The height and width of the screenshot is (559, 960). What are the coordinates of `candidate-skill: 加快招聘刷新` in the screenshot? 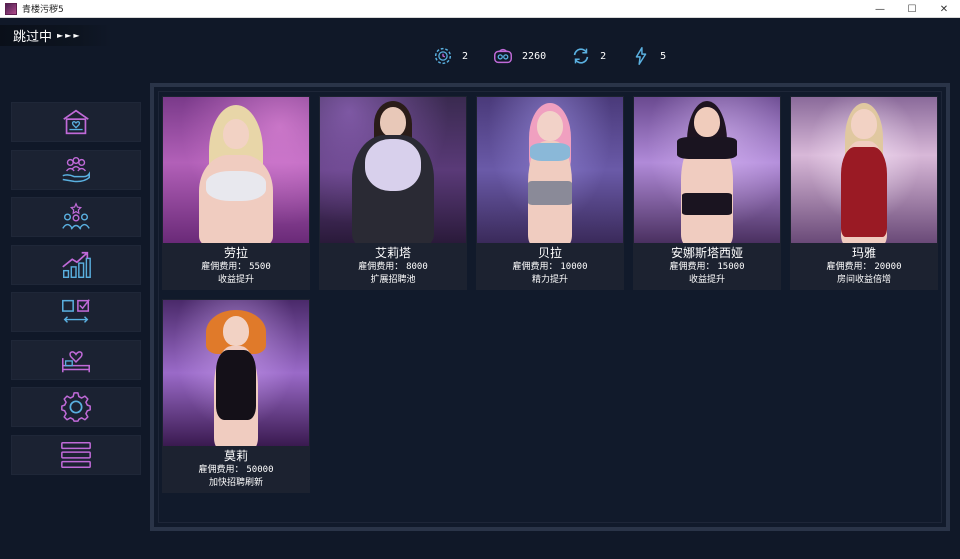 It's located at (235, 483).